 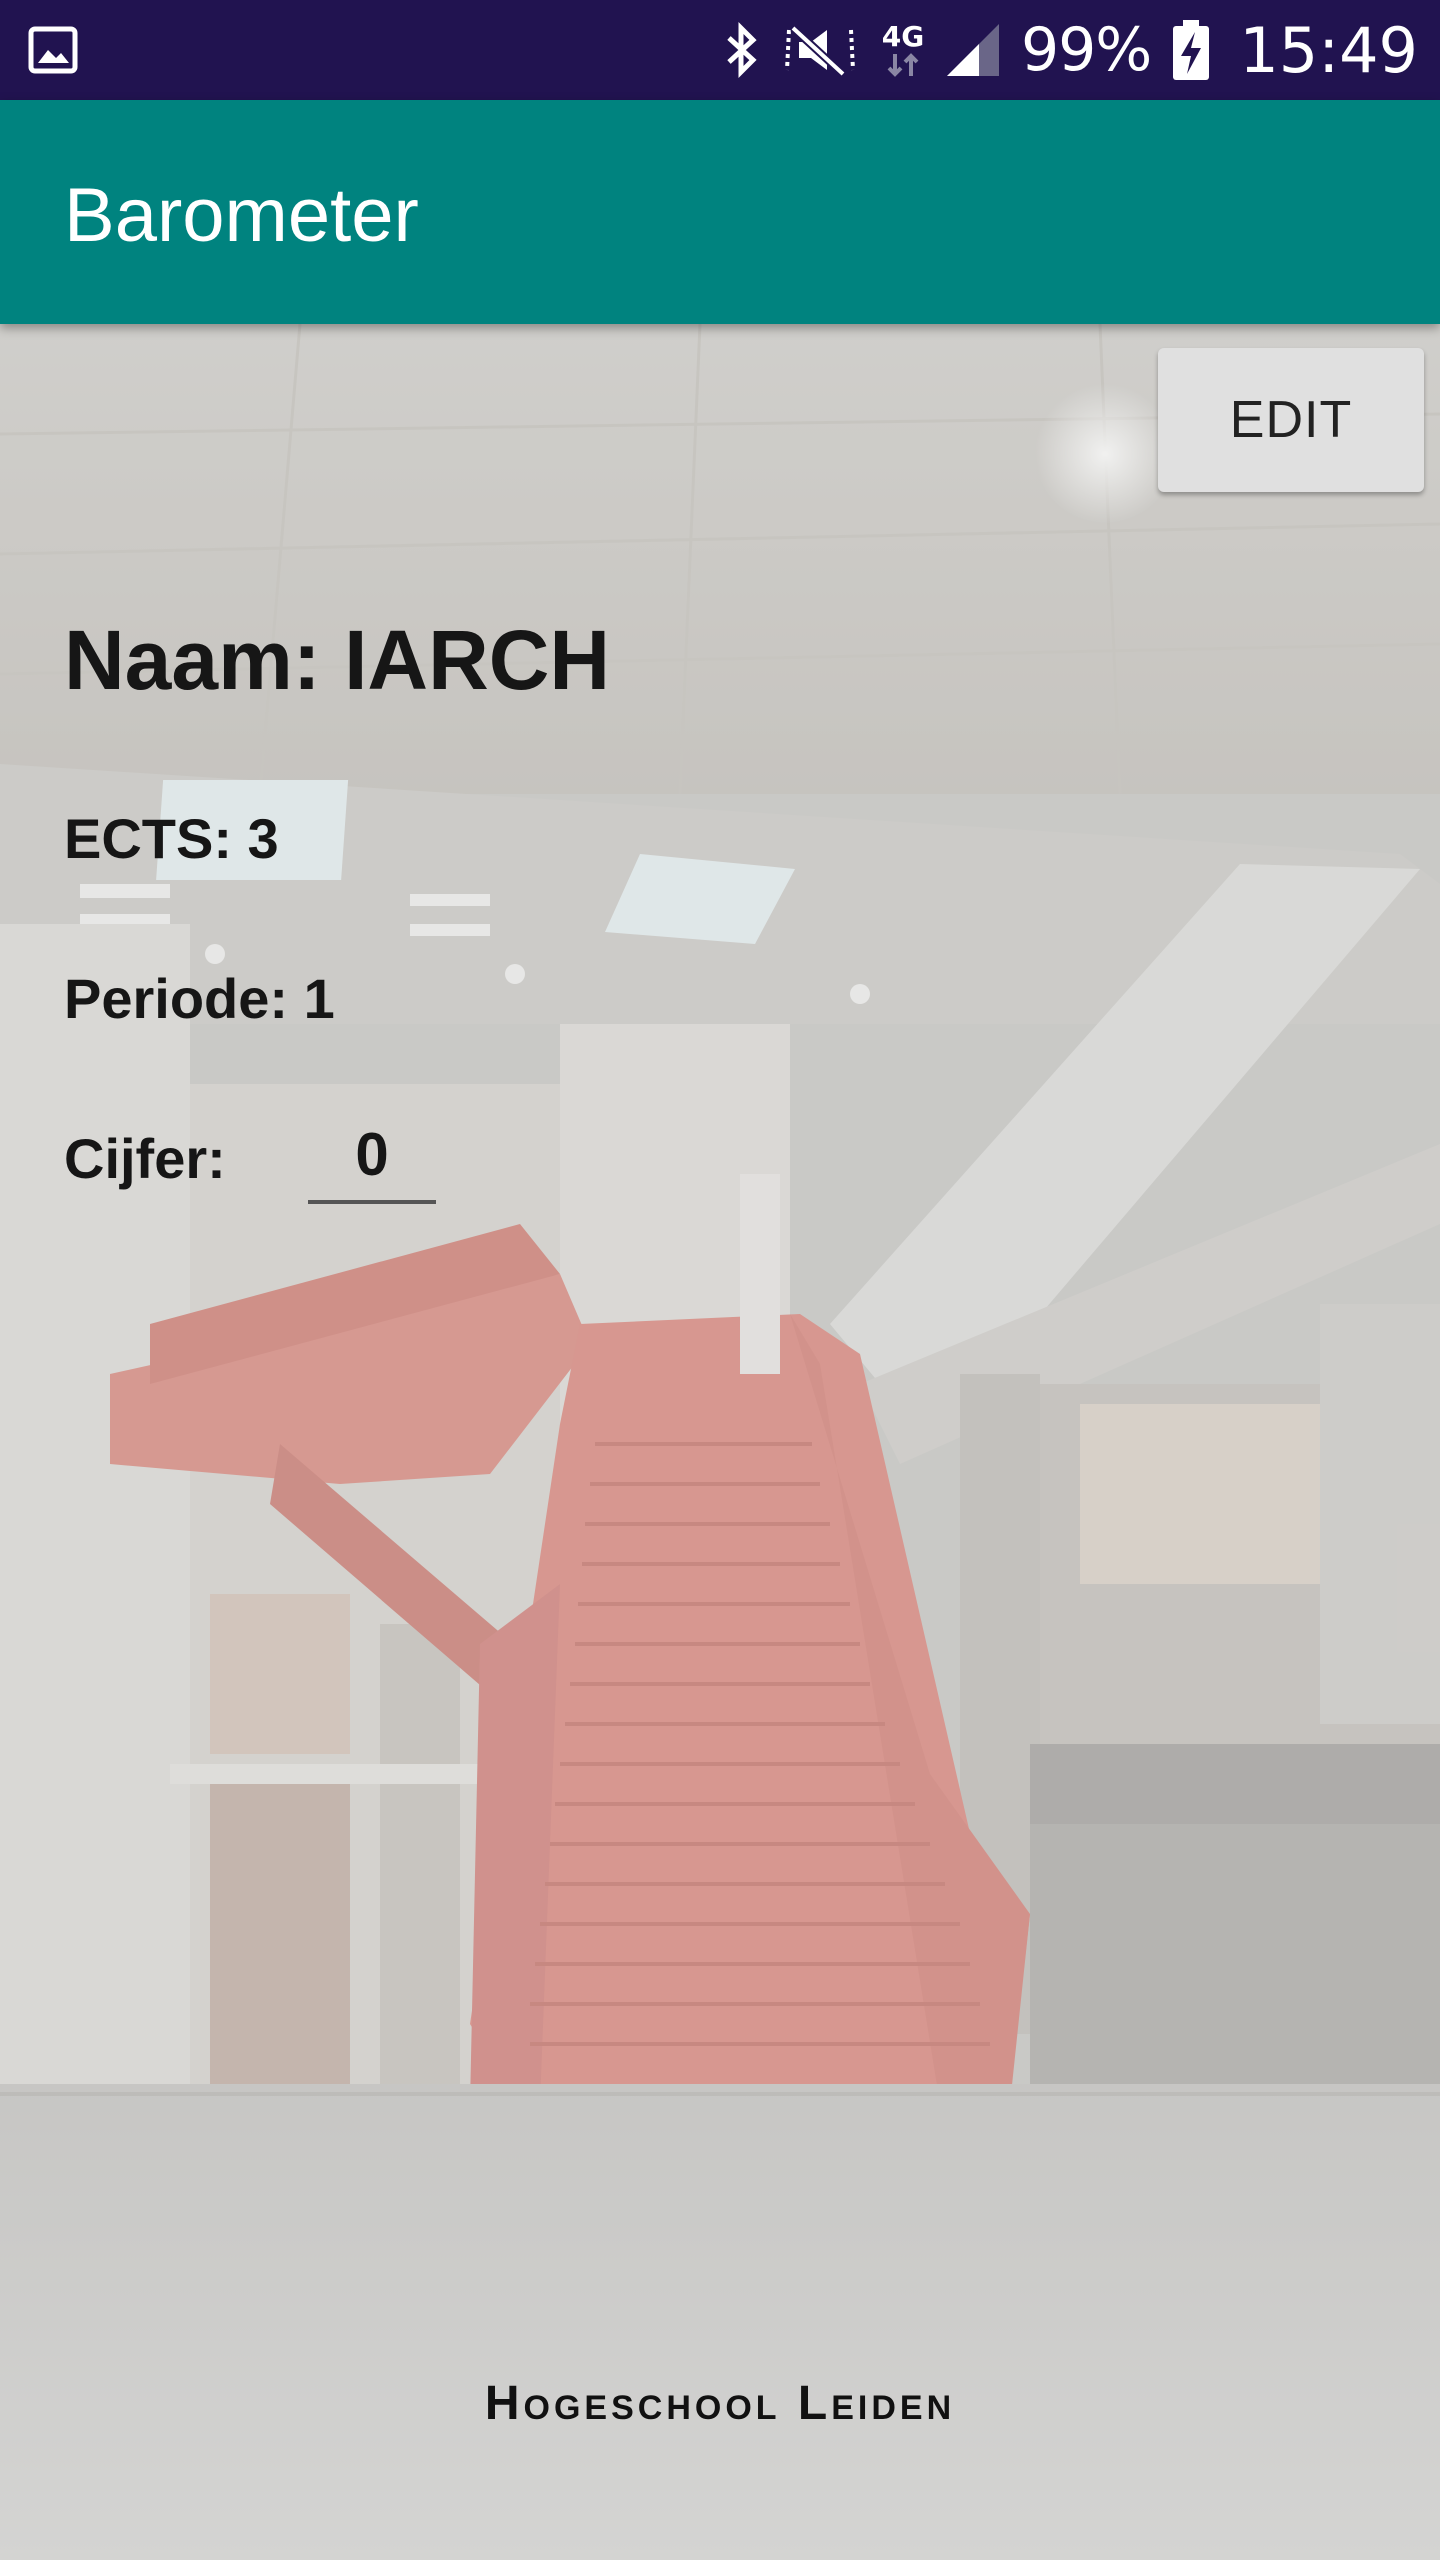 I want to click on course-name: Naam: IARCH, so click(x=337, y=660).